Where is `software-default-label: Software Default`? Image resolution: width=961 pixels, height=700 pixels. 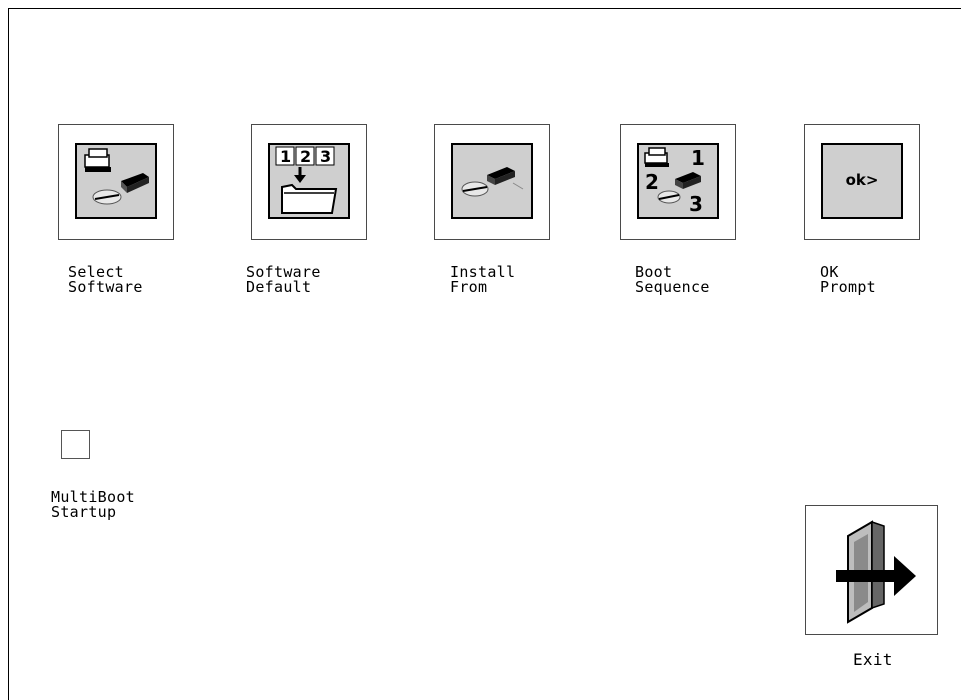 software-default-label: Software Default is located at coordinates (283, 279).